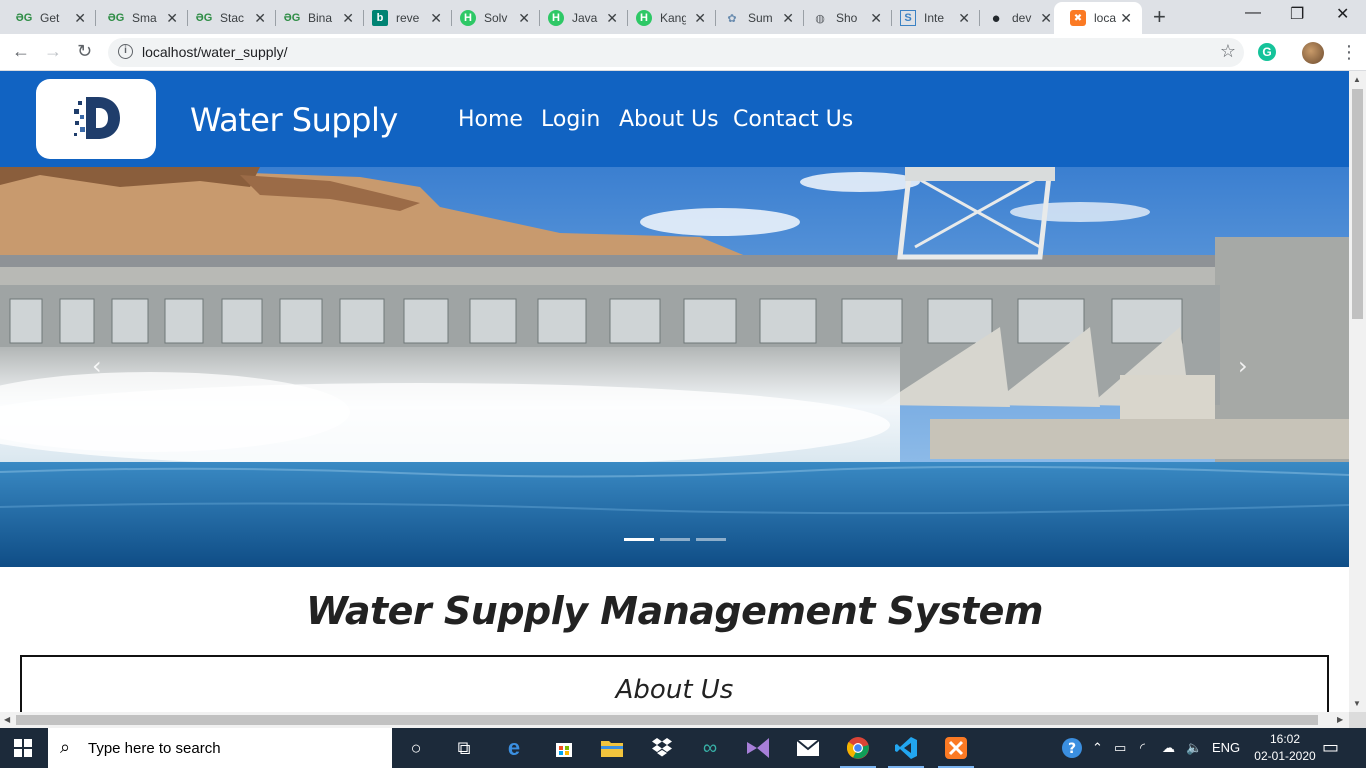 The height and width of the screenshot is (768, 1366). What do you see at coordinates (1357, 703) in the screenshot?
I see `scroll-down-icon: ▼` at bounding box center [1357, 703].